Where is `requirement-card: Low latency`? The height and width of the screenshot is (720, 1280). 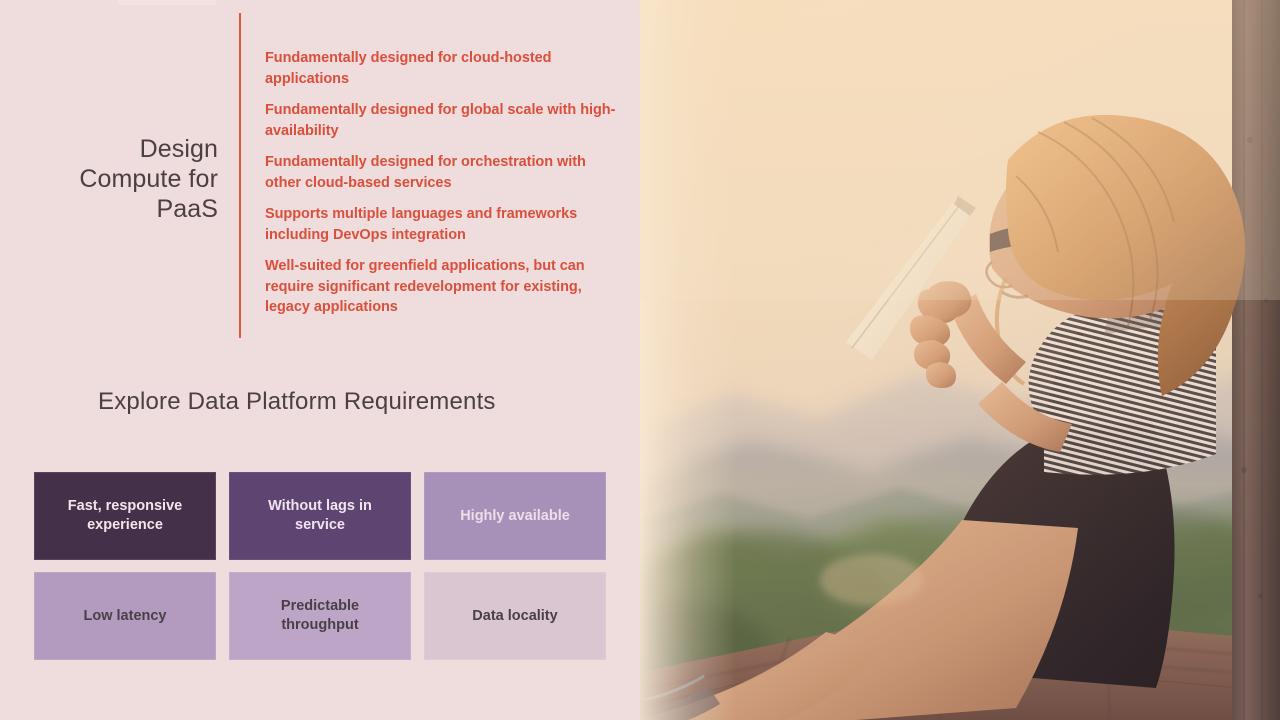
requirement-card: Low latency is located at coordinates (125, 616).